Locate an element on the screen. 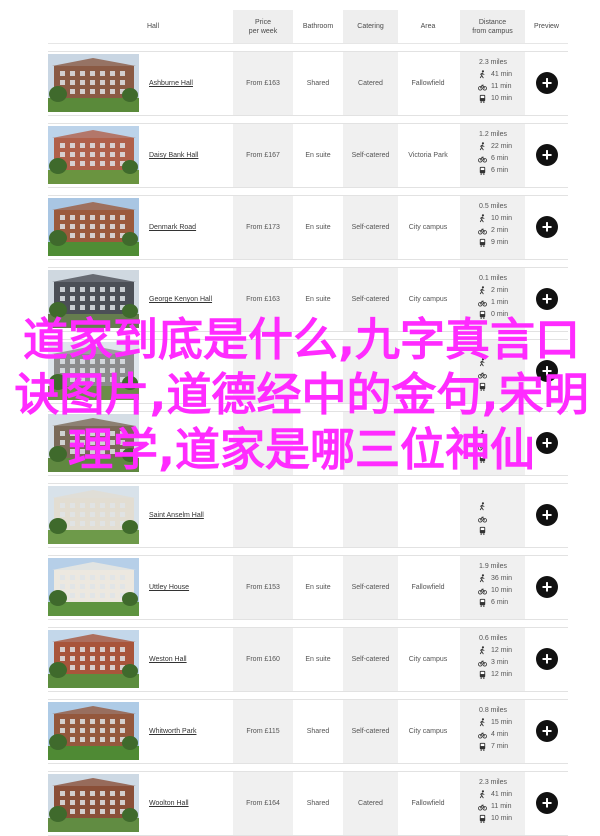  distance-miles: 1.9 miles is located at coordinates (493, 566).